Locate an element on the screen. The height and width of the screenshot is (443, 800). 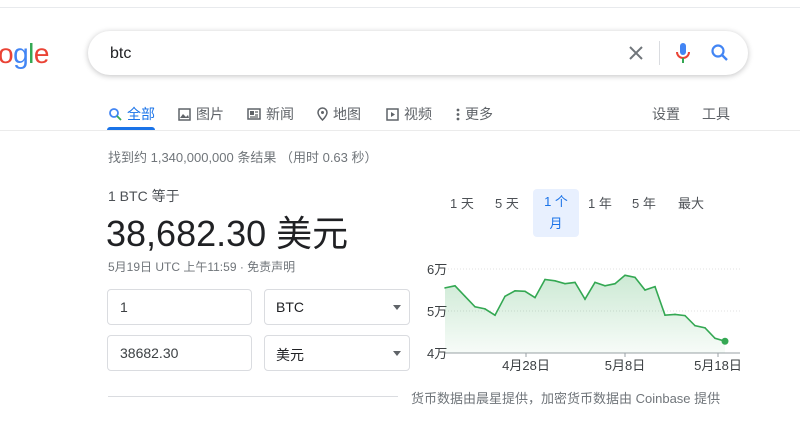
tab-videos: 视频 is located at coordinates (409, 114).